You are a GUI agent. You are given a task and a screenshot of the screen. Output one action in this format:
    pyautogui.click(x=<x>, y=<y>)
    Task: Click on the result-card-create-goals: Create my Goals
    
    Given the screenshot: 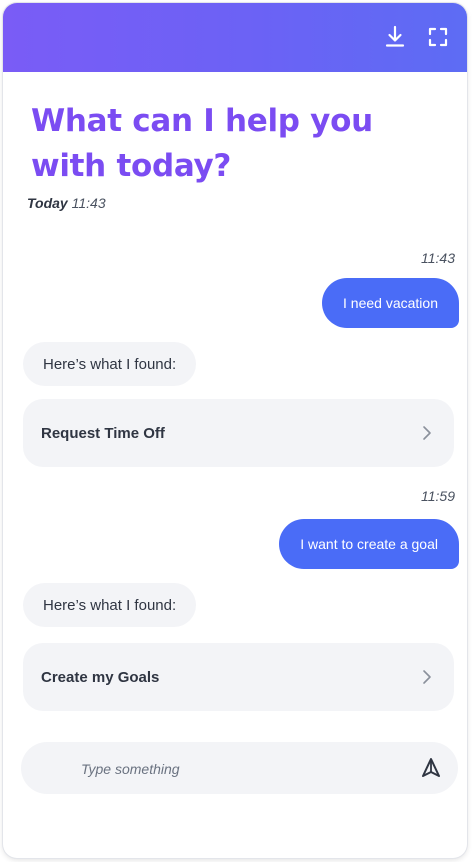 What is the action you would take?
    pyautogui.click(x=238, y=677)
    